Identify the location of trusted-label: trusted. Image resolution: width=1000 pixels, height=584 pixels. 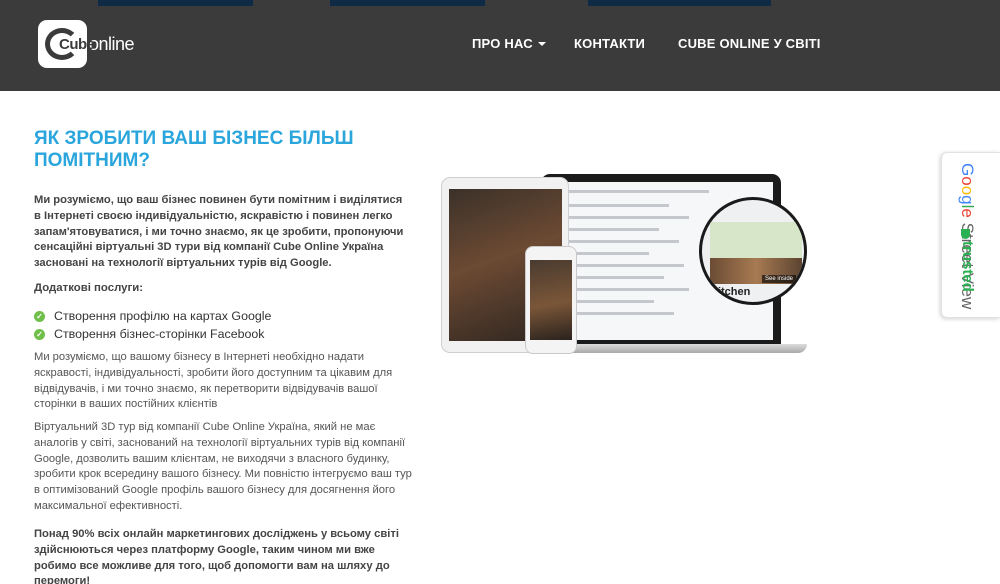
(967, 266).